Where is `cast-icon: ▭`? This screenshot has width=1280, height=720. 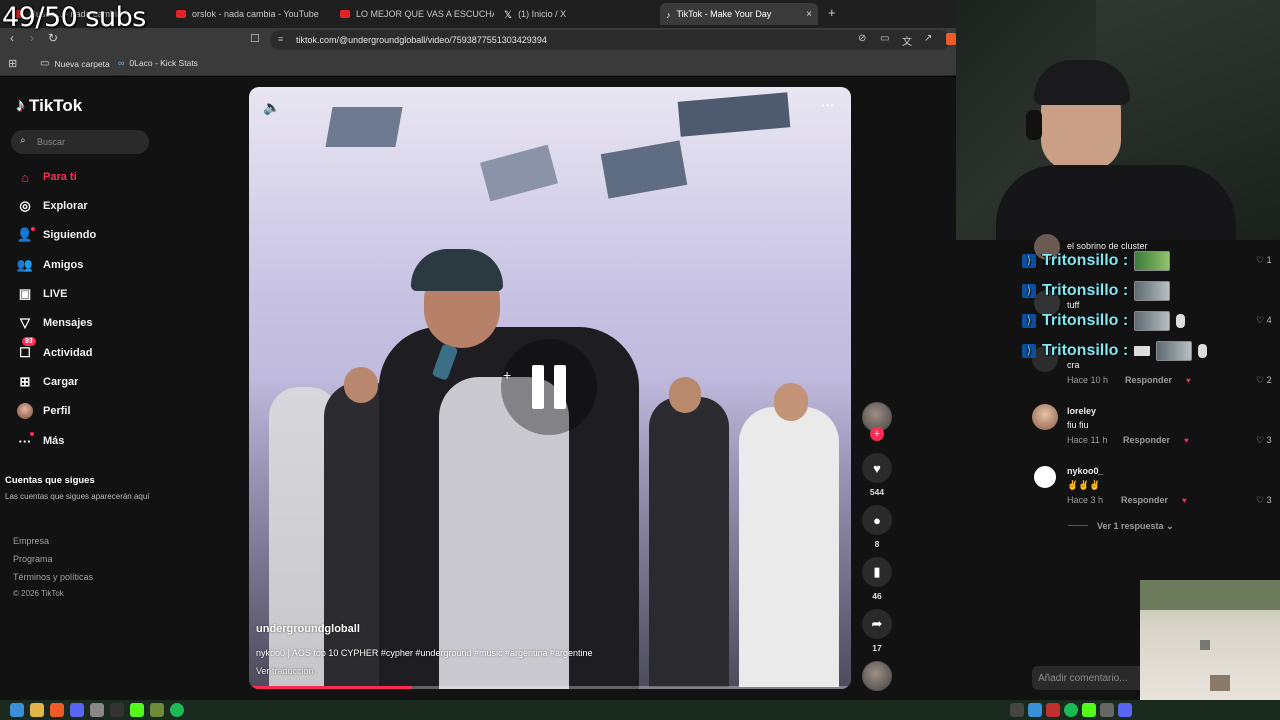
cast-icon: ▭ is located at coordinates (884, 38).